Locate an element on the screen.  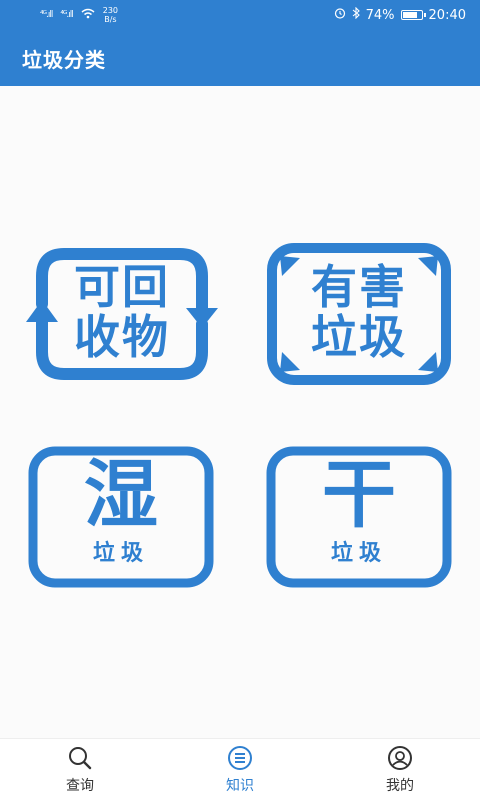
page-title: 垃圾分类 is located at coordinates (64, 59).